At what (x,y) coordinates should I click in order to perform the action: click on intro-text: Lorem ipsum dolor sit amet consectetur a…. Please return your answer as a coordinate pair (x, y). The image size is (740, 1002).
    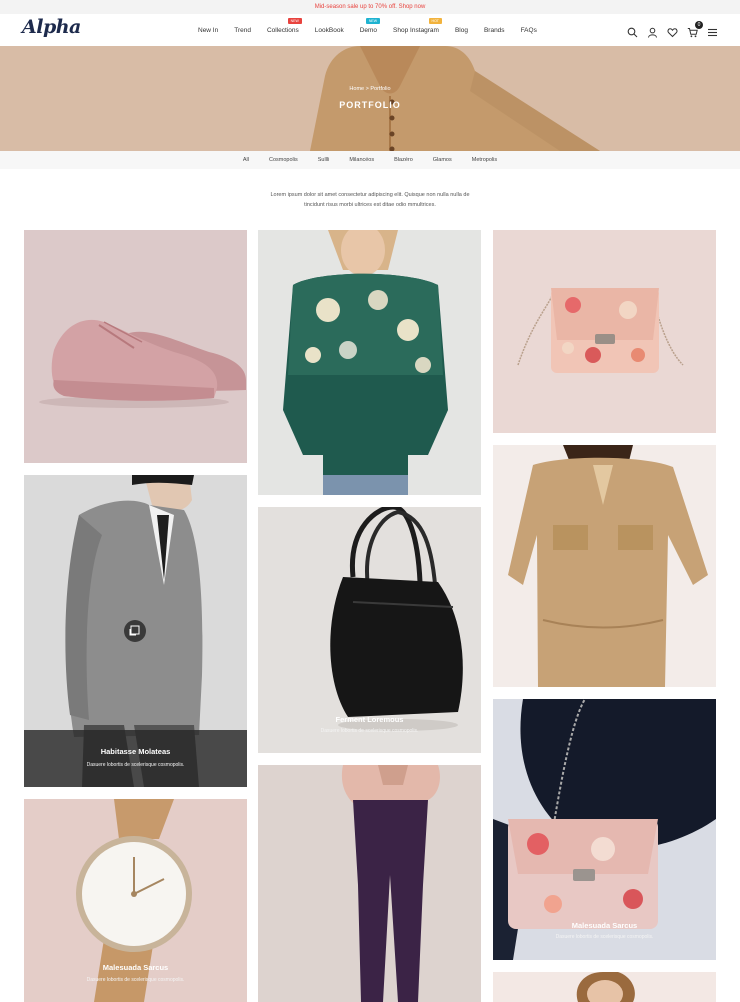
    Looking at the image, I should click on (370, 200).